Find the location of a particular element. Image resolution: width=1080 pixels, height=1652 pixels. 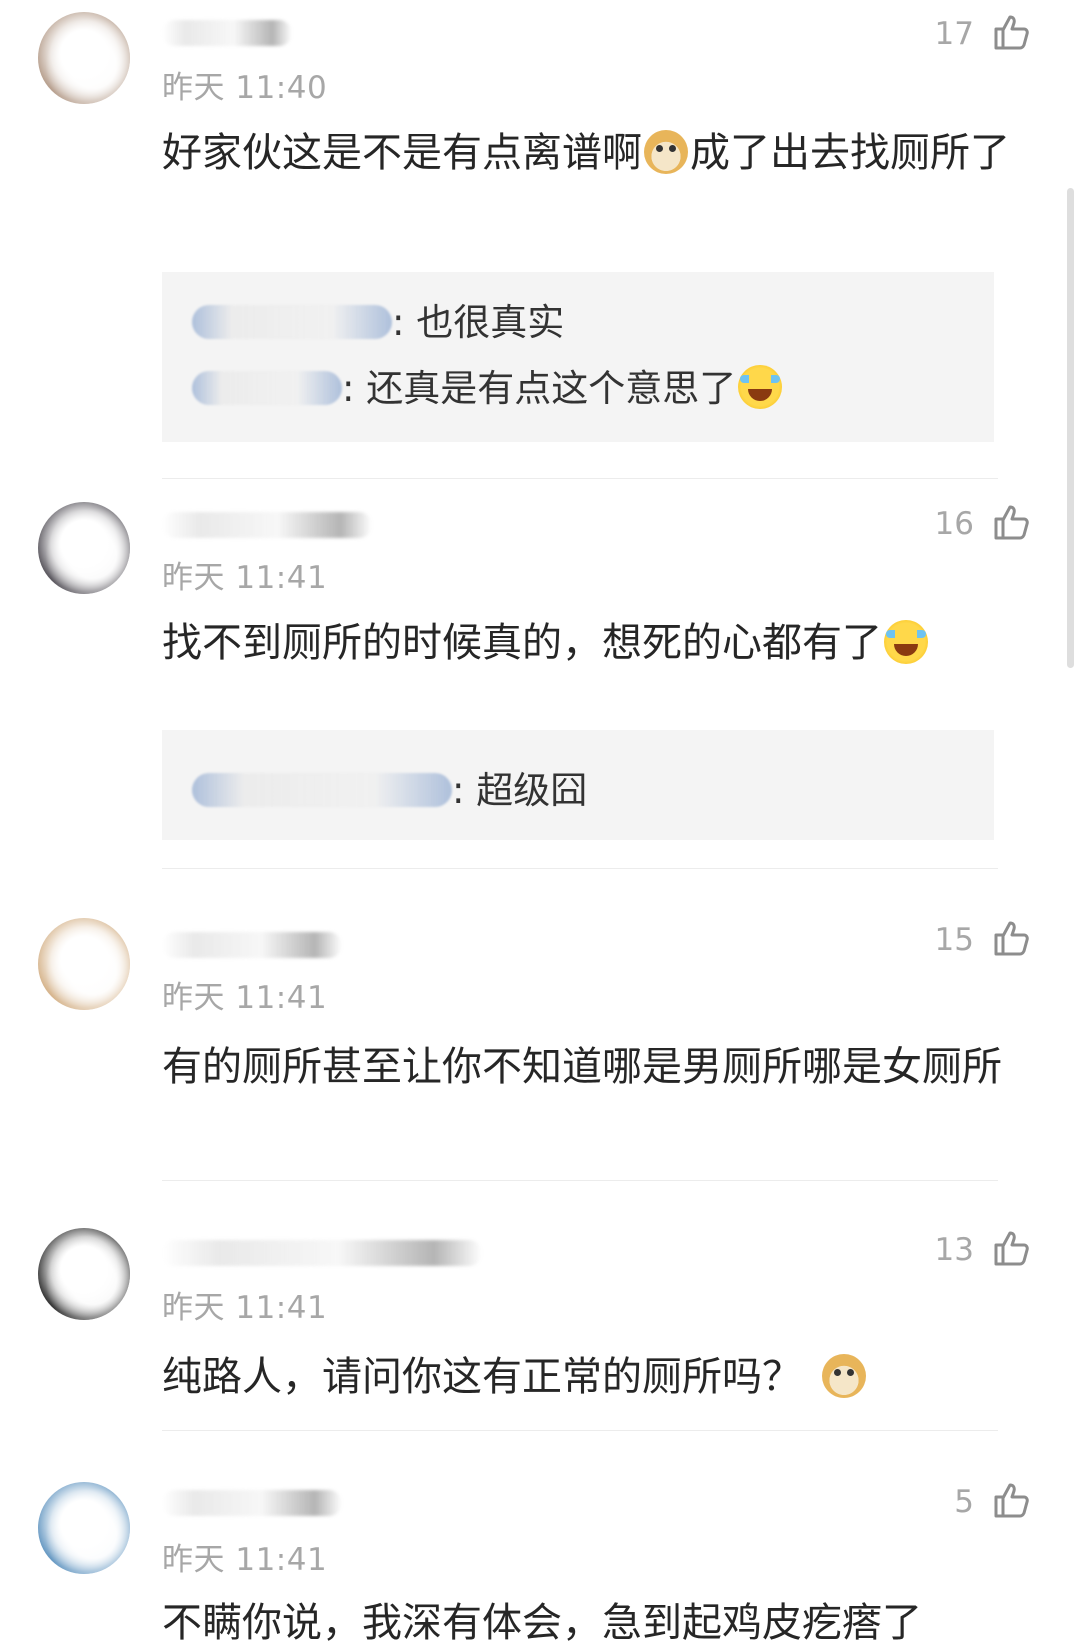

reply-text: 超级囧 is located at coordinates (526, 790).